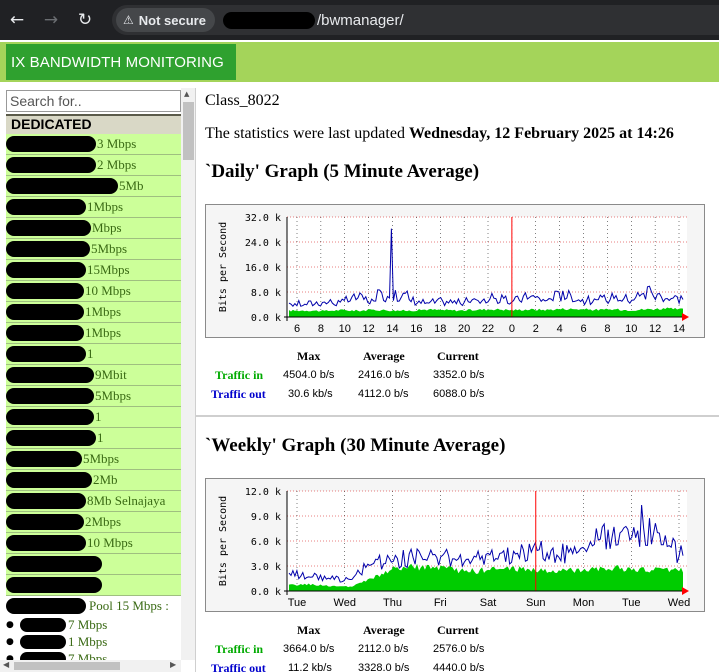 This screenshot has height=672, width=719. Describe the element at coordinates (6, 664) in the screenshot. I see `scroll-left-icon: ◀` at that location.